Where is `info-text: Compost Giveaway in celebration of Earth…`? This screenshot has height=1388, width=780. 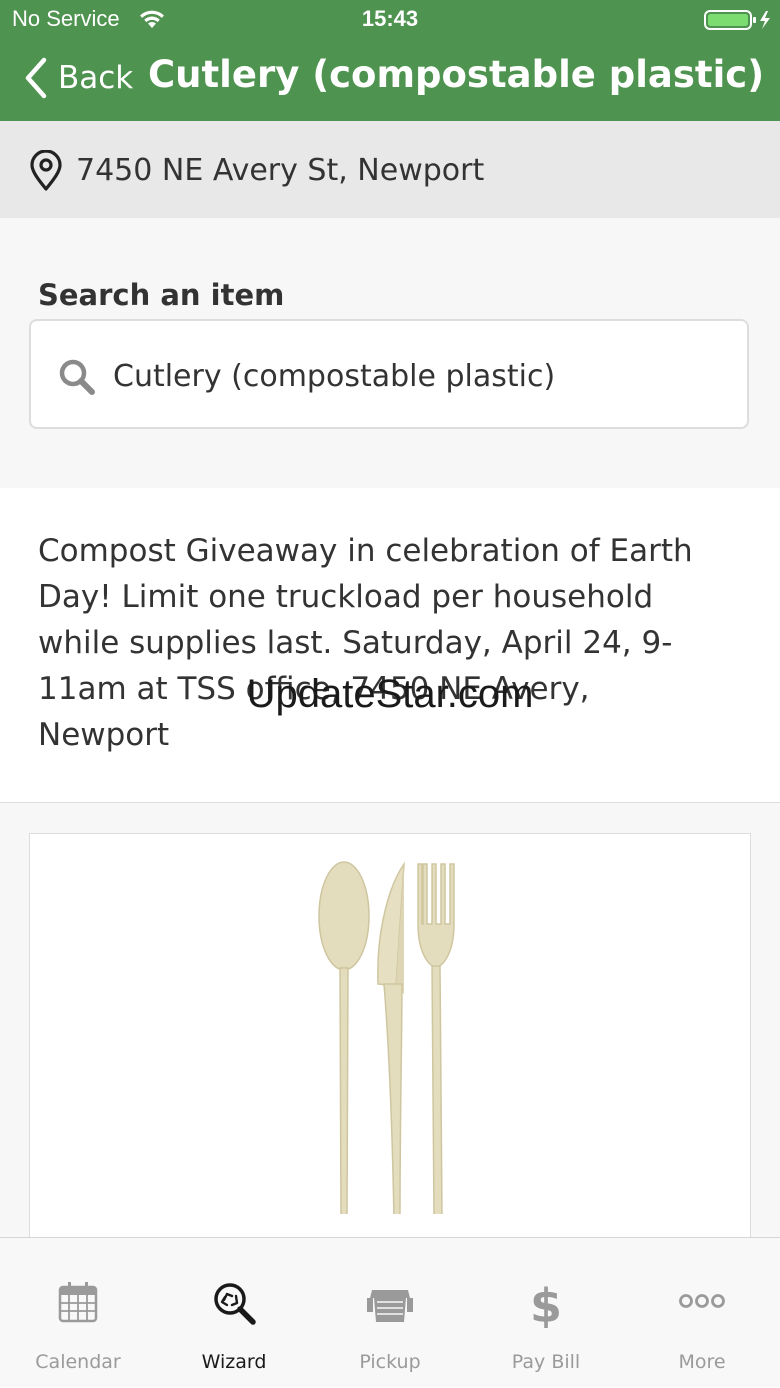
info-text: Compost Giveaway in celebration of Earth… is located at coordinates (365, 643).